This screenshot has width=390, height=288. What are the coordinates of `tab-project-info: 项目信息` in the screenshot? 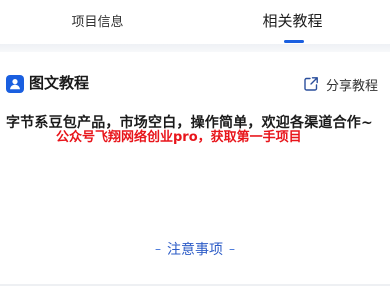 It's located at (97, 20).